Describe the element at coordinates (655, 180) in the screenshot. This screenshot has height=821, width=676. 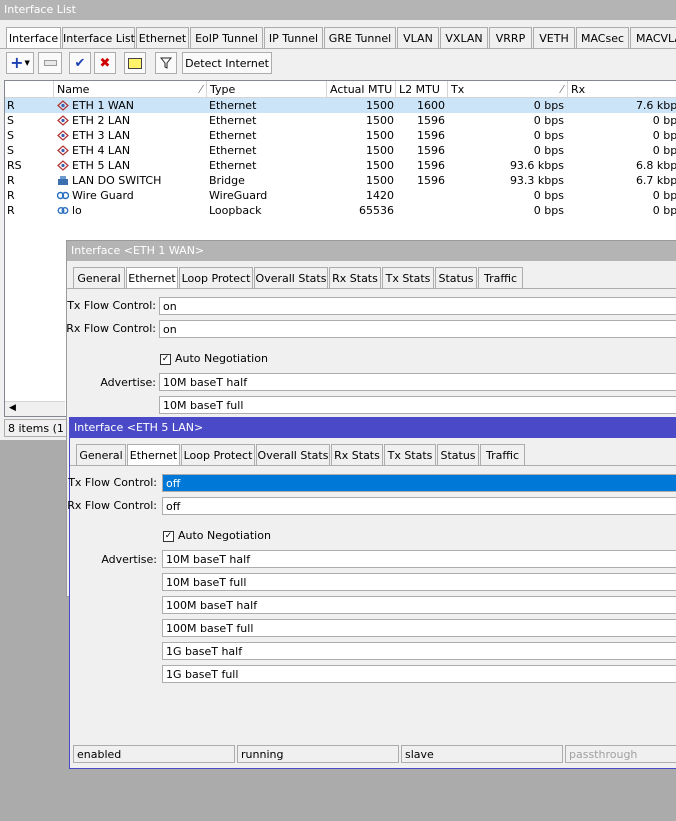
I see `cell-rx: 6.7 kbps` at that location.